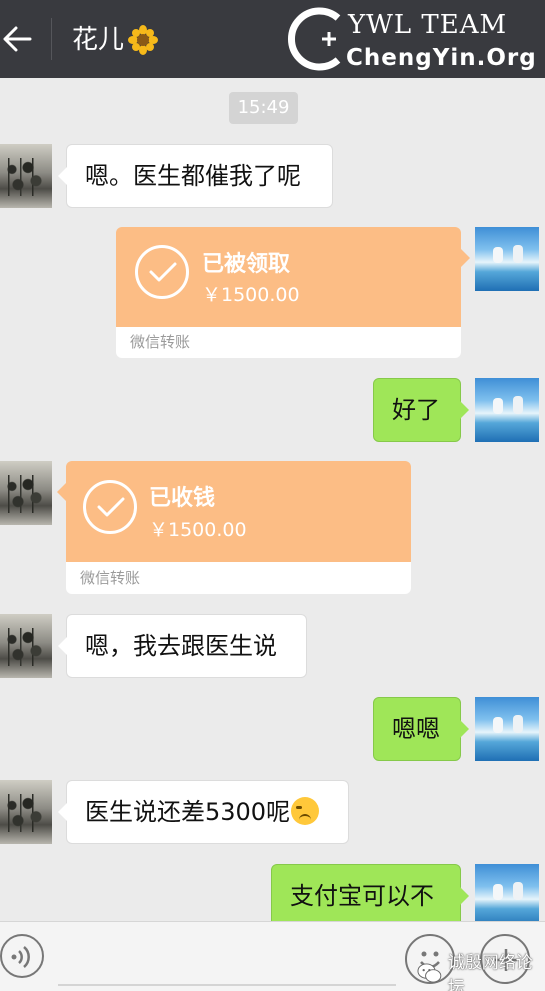  Describe the element at coordinates (490, 972) in the screenshot. I see `footer-watermark-text: 诚殷网络论坛` at that location.